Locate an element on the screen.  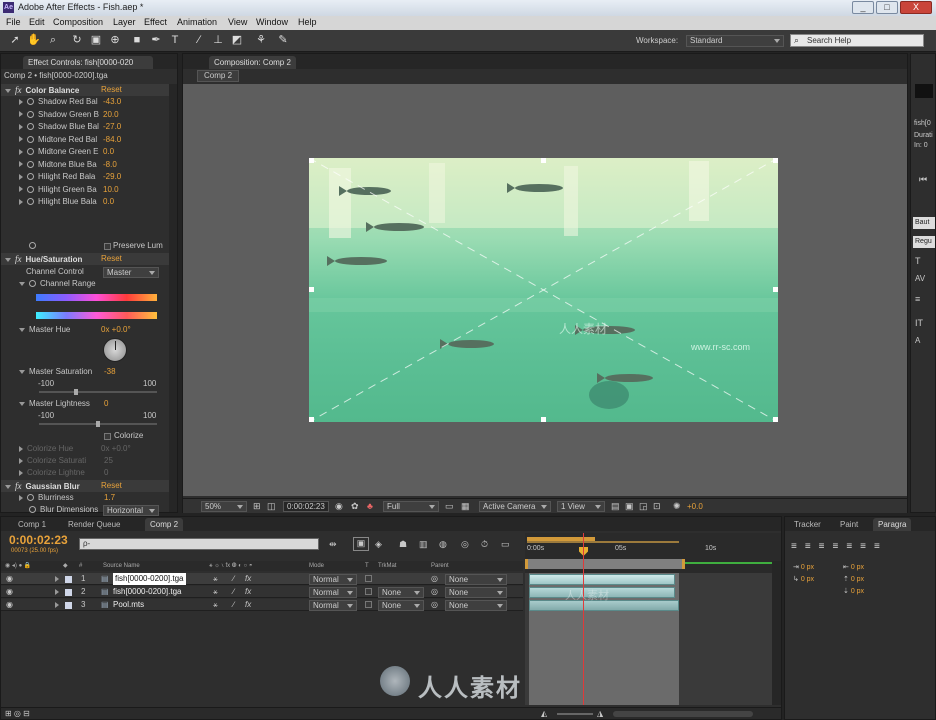
comp-breadcrumb: Comp 2 is located at coordinates (218, 76).